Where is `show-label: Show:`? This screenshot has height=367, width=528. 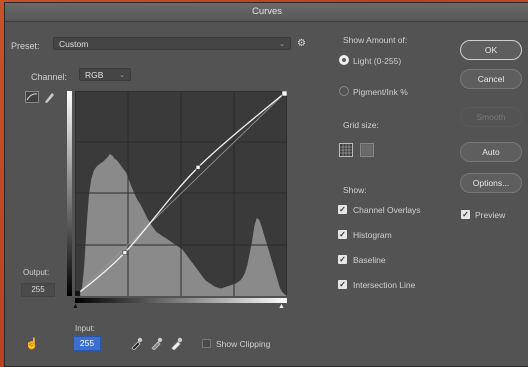 show-label: Show: is located at coordinates (355, 190).